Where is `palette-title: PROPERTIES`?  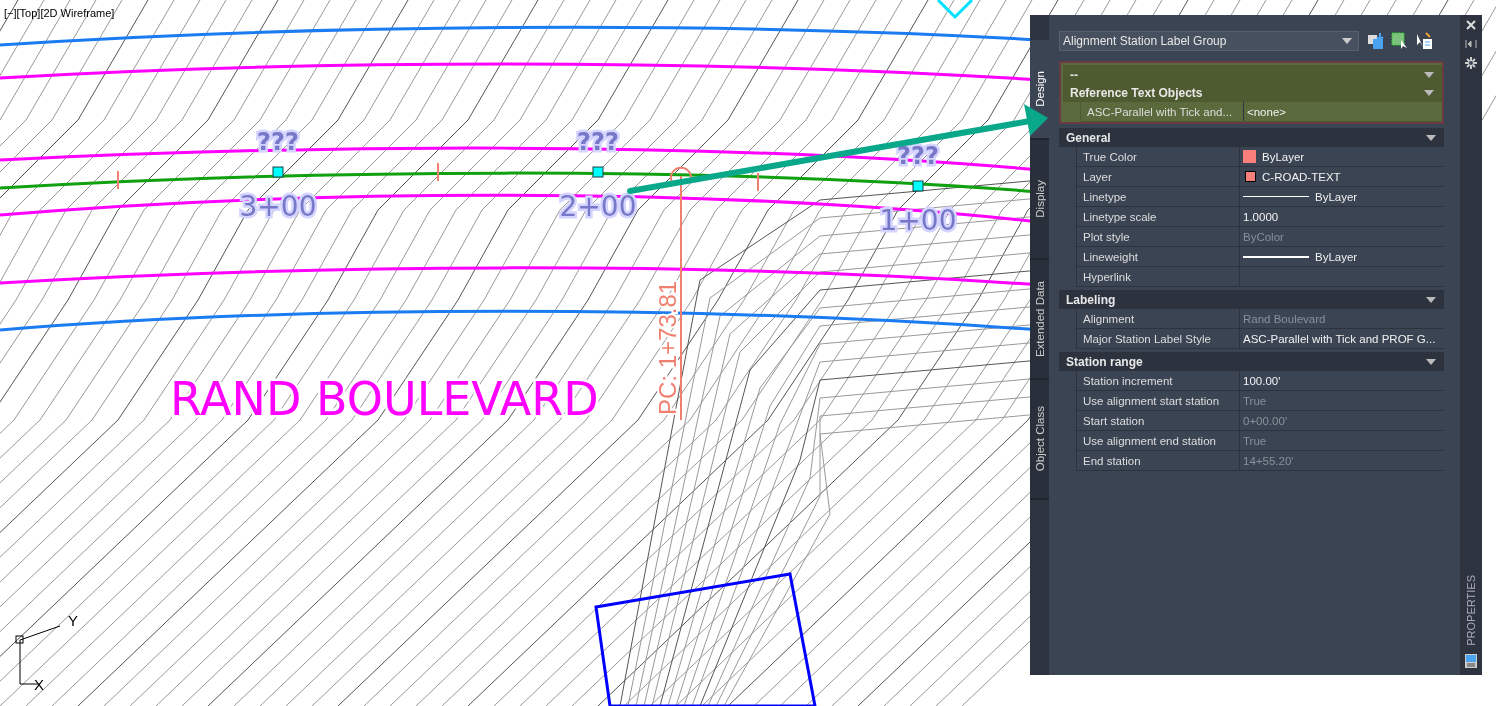 palette-title: PROPERTIES is located at coordinates (1471, 610).